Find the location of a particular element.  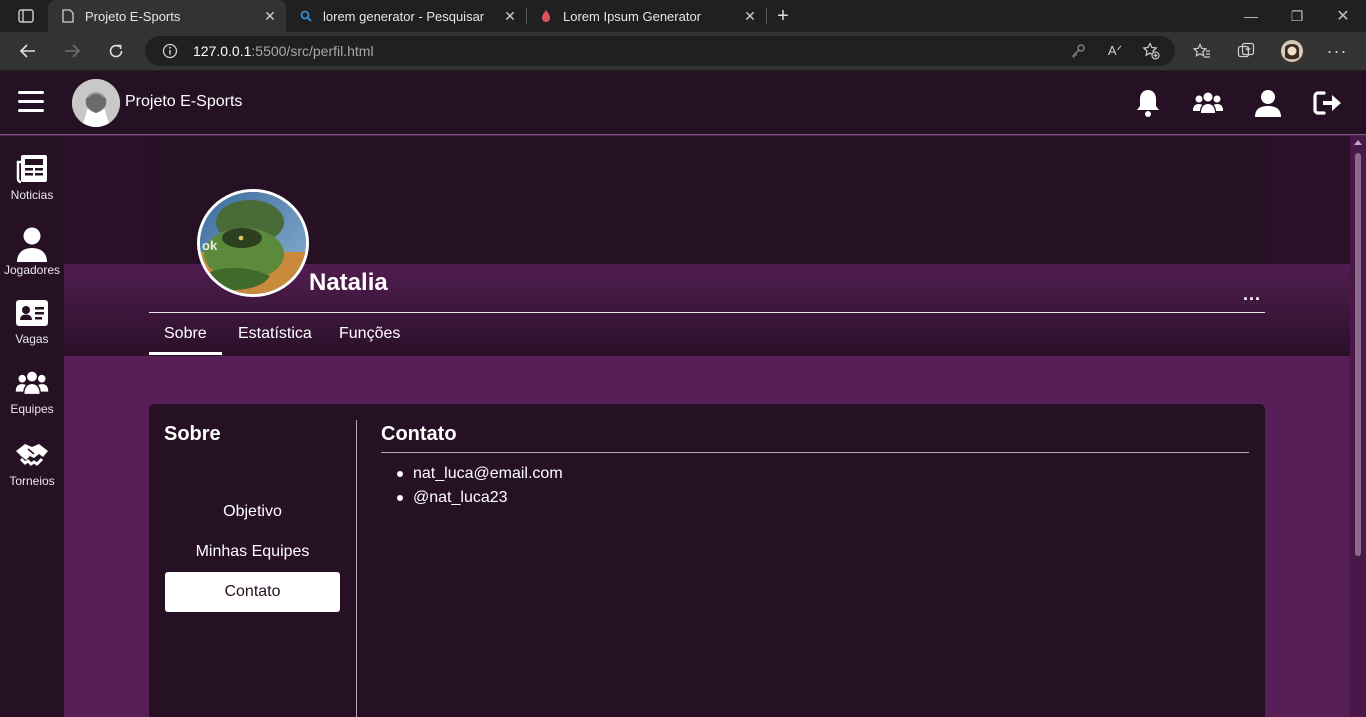

contact-title: Contato is located at coordinates (419, 434).